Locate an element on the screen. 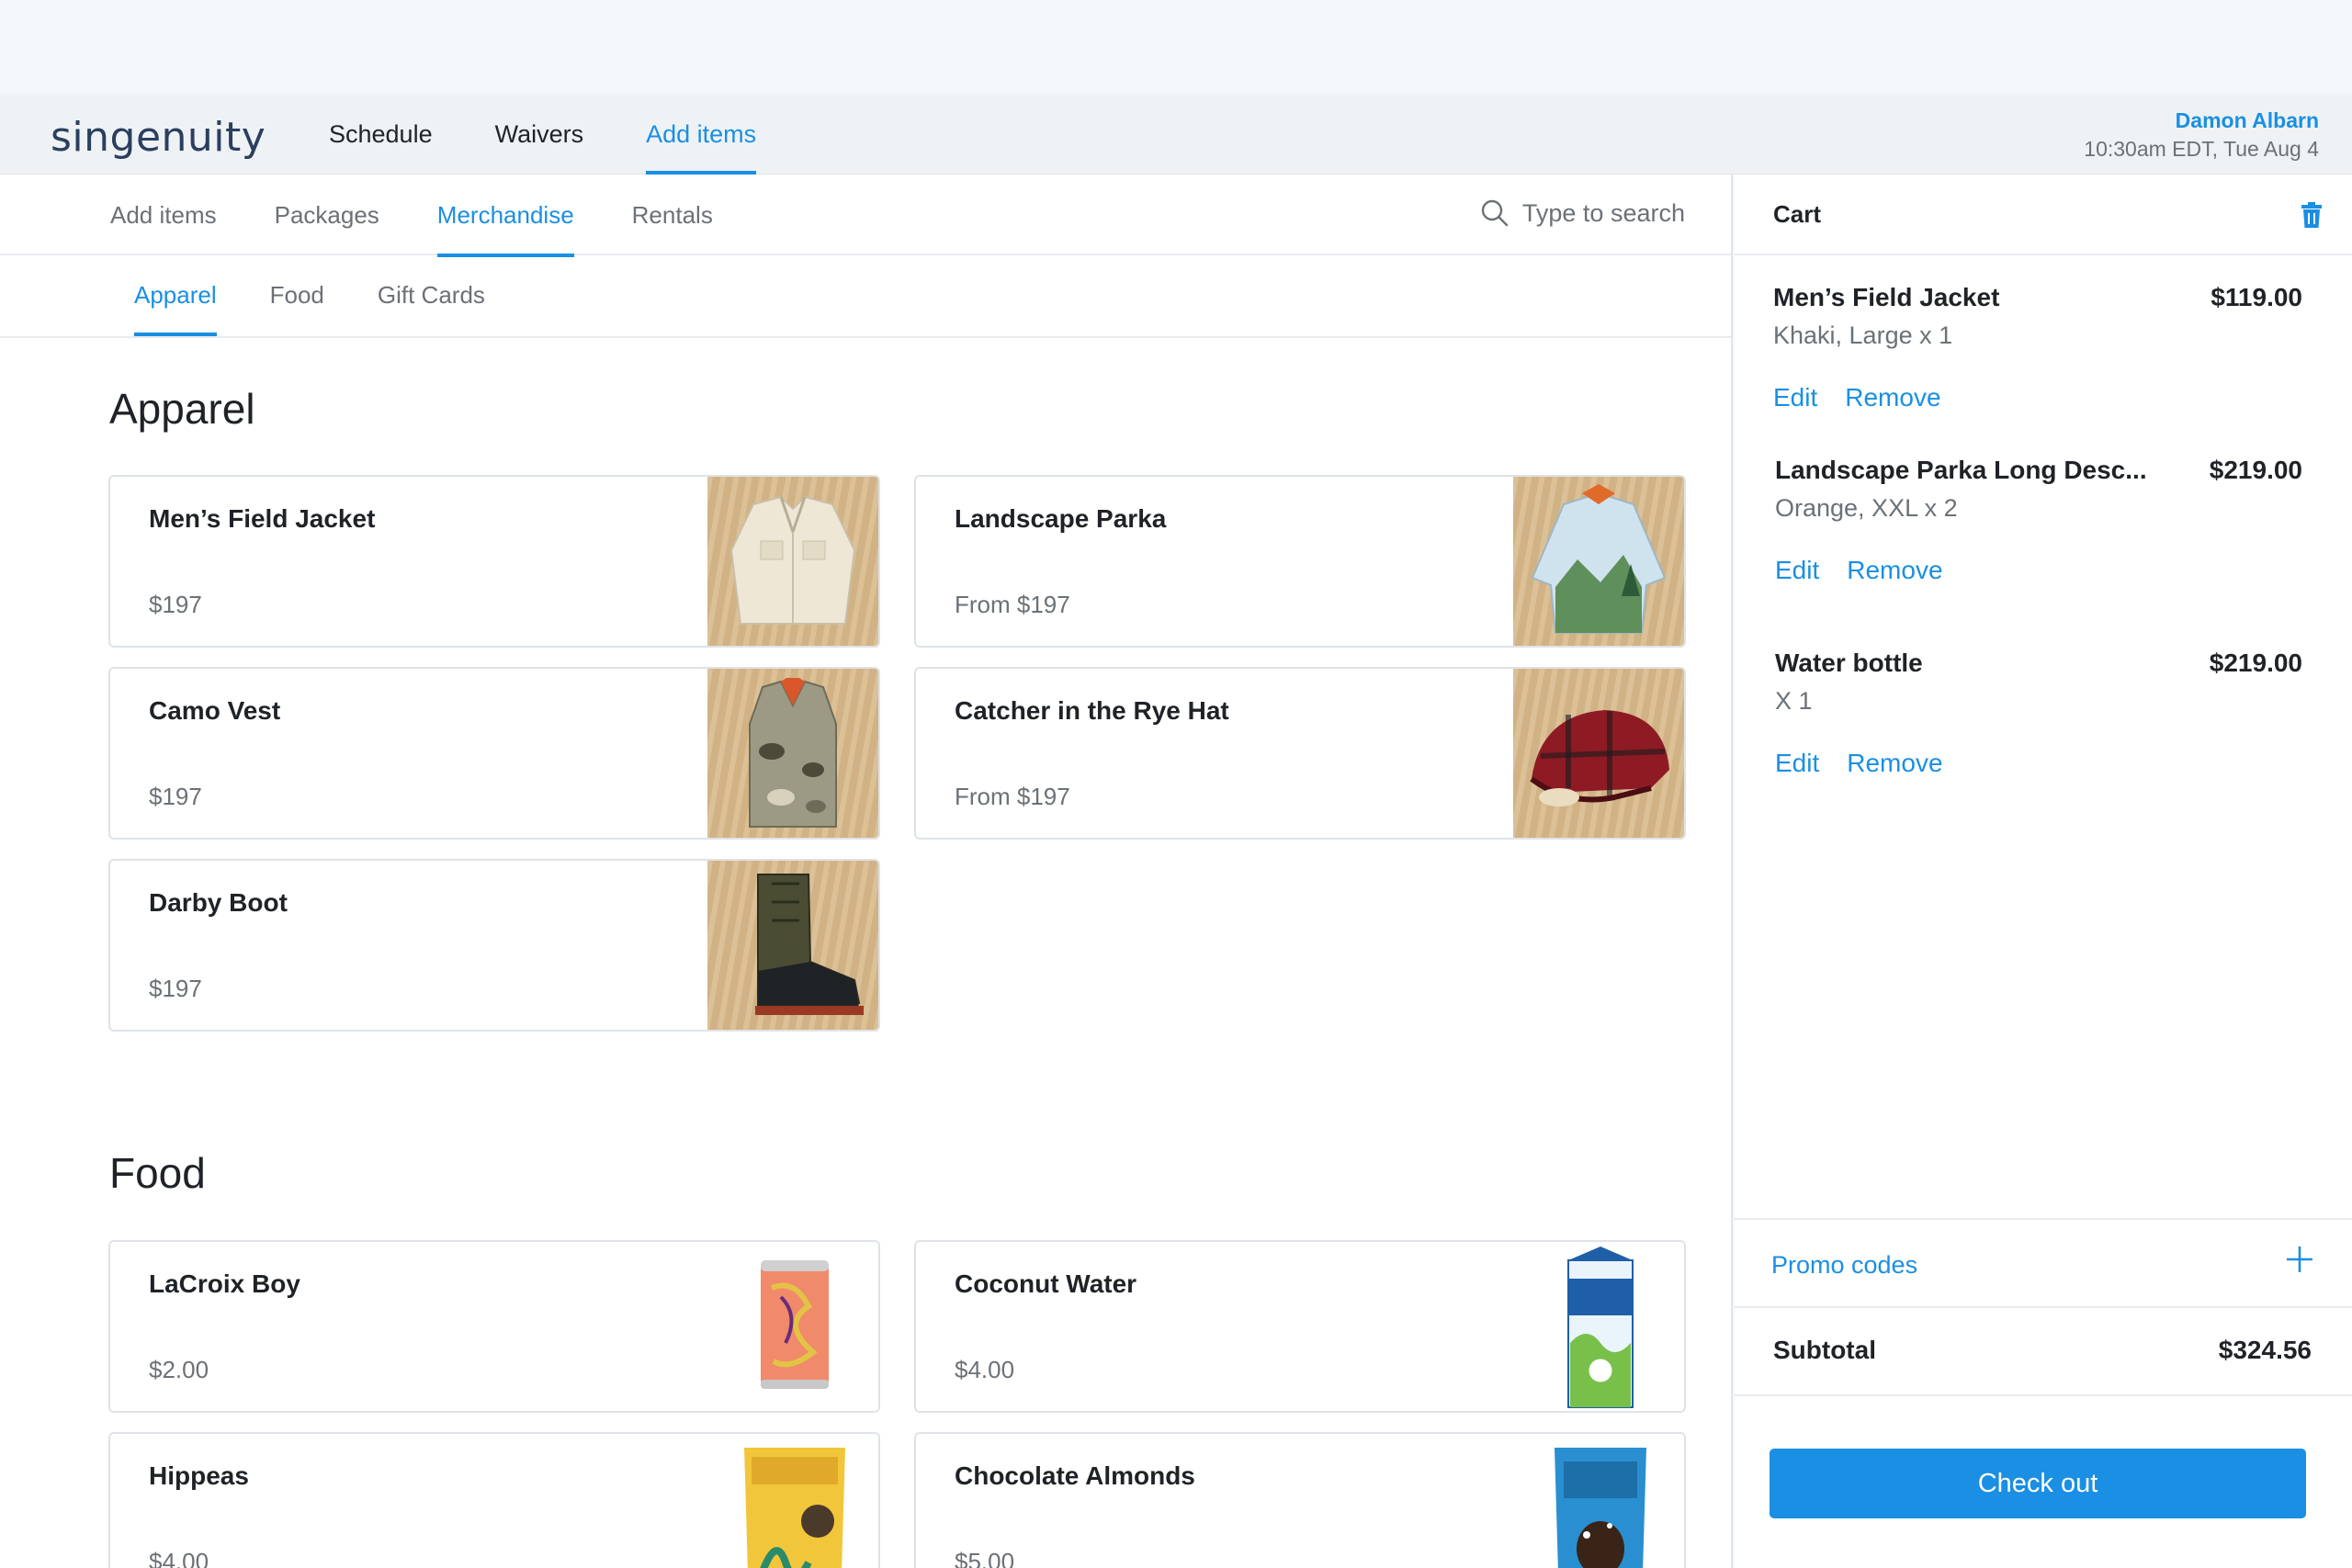 The image size is (2352, 1568). clear-cart-button is located at coordinates (2312, 217).